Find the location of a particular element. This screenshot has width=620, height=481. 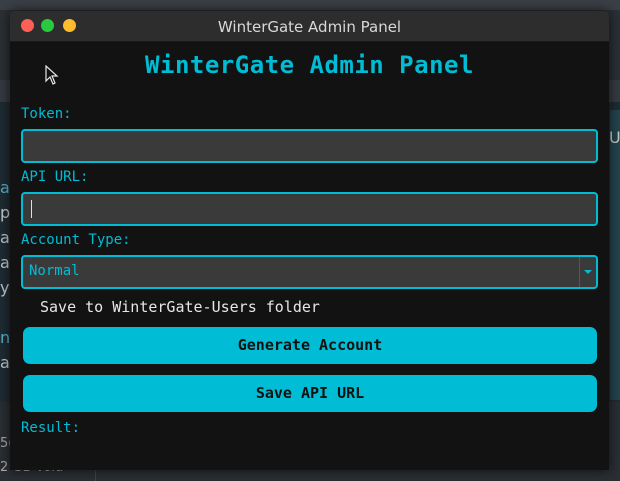

title-bar: WinterGate Admin Panel is located at coordinates (309, 26).